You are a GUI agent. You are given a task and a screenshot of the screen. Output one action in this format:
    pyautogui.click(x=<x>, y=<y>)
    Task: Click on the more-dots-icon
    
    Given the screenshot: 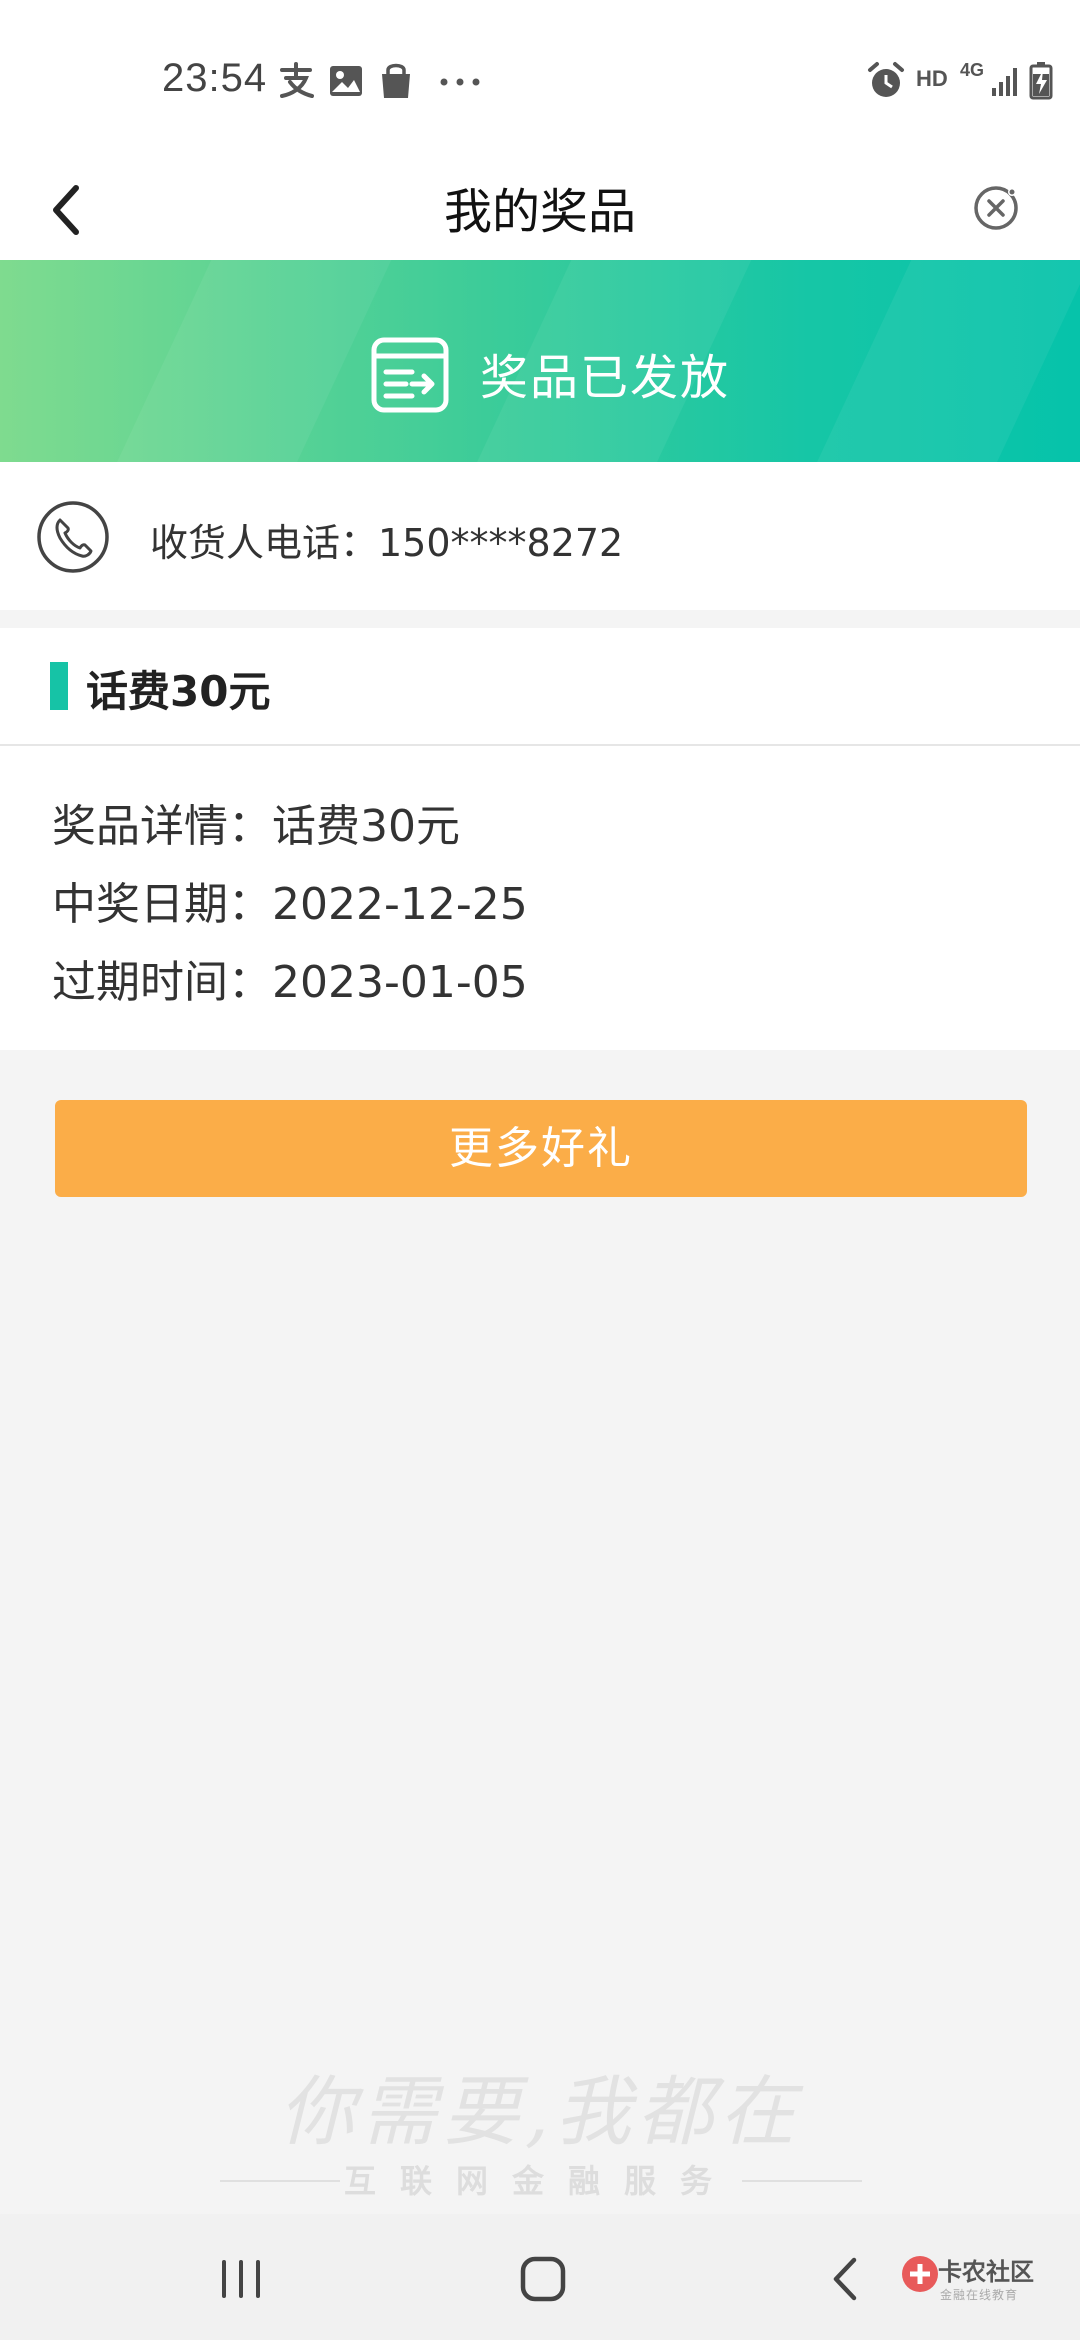 What is the action you would take?
    pyautogui.click(x=460, y=82)
    